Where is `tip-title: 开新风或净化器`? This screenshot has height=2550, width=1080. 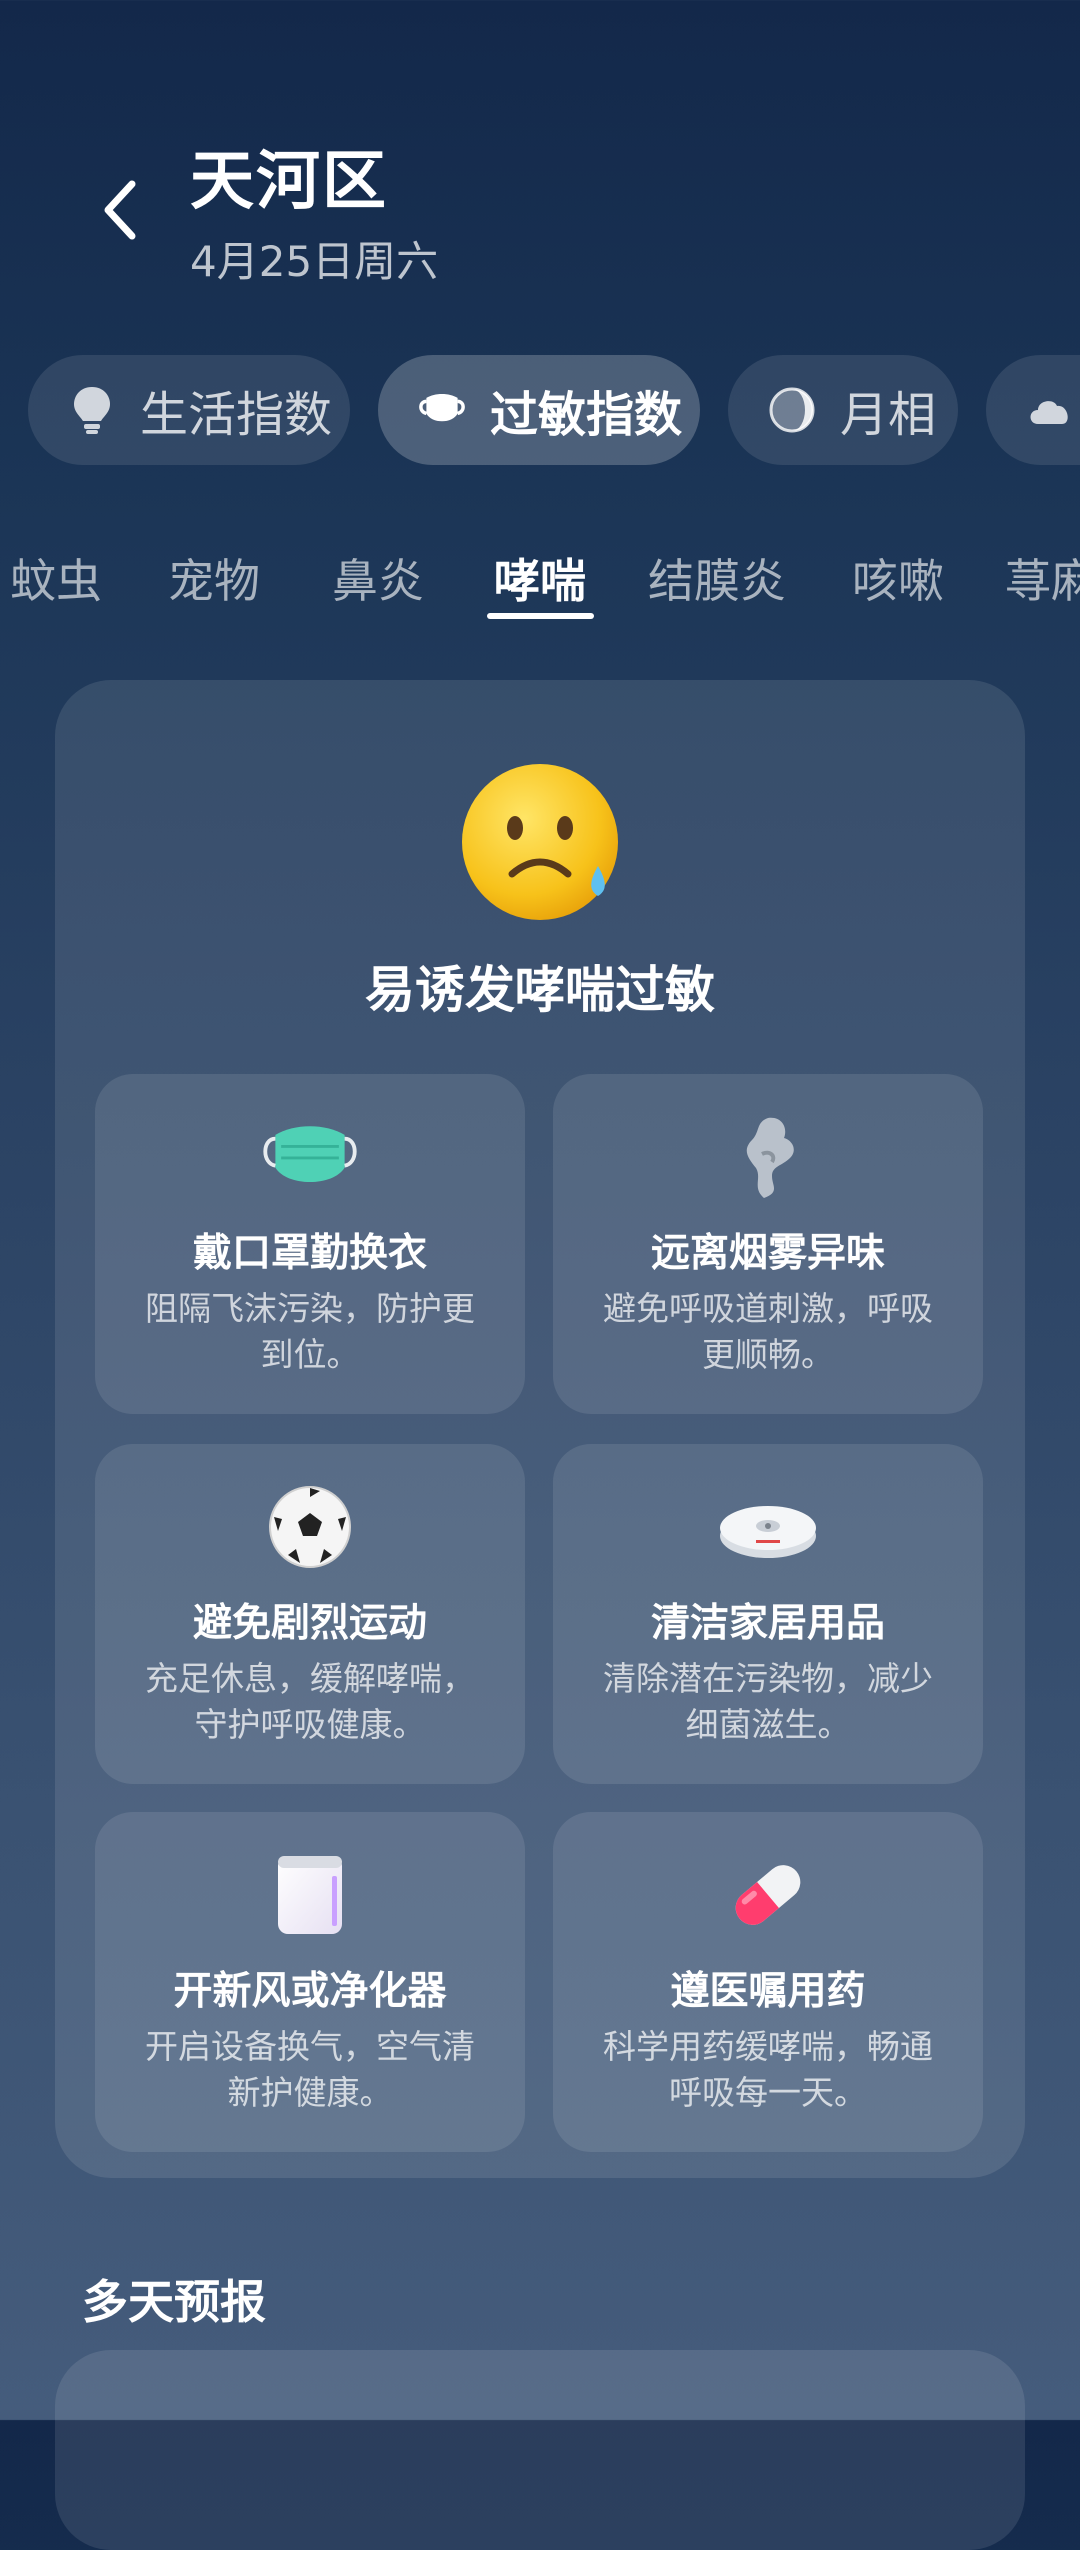
tip-title: 开新风或净化器 is located at coordinates (310, 1991).